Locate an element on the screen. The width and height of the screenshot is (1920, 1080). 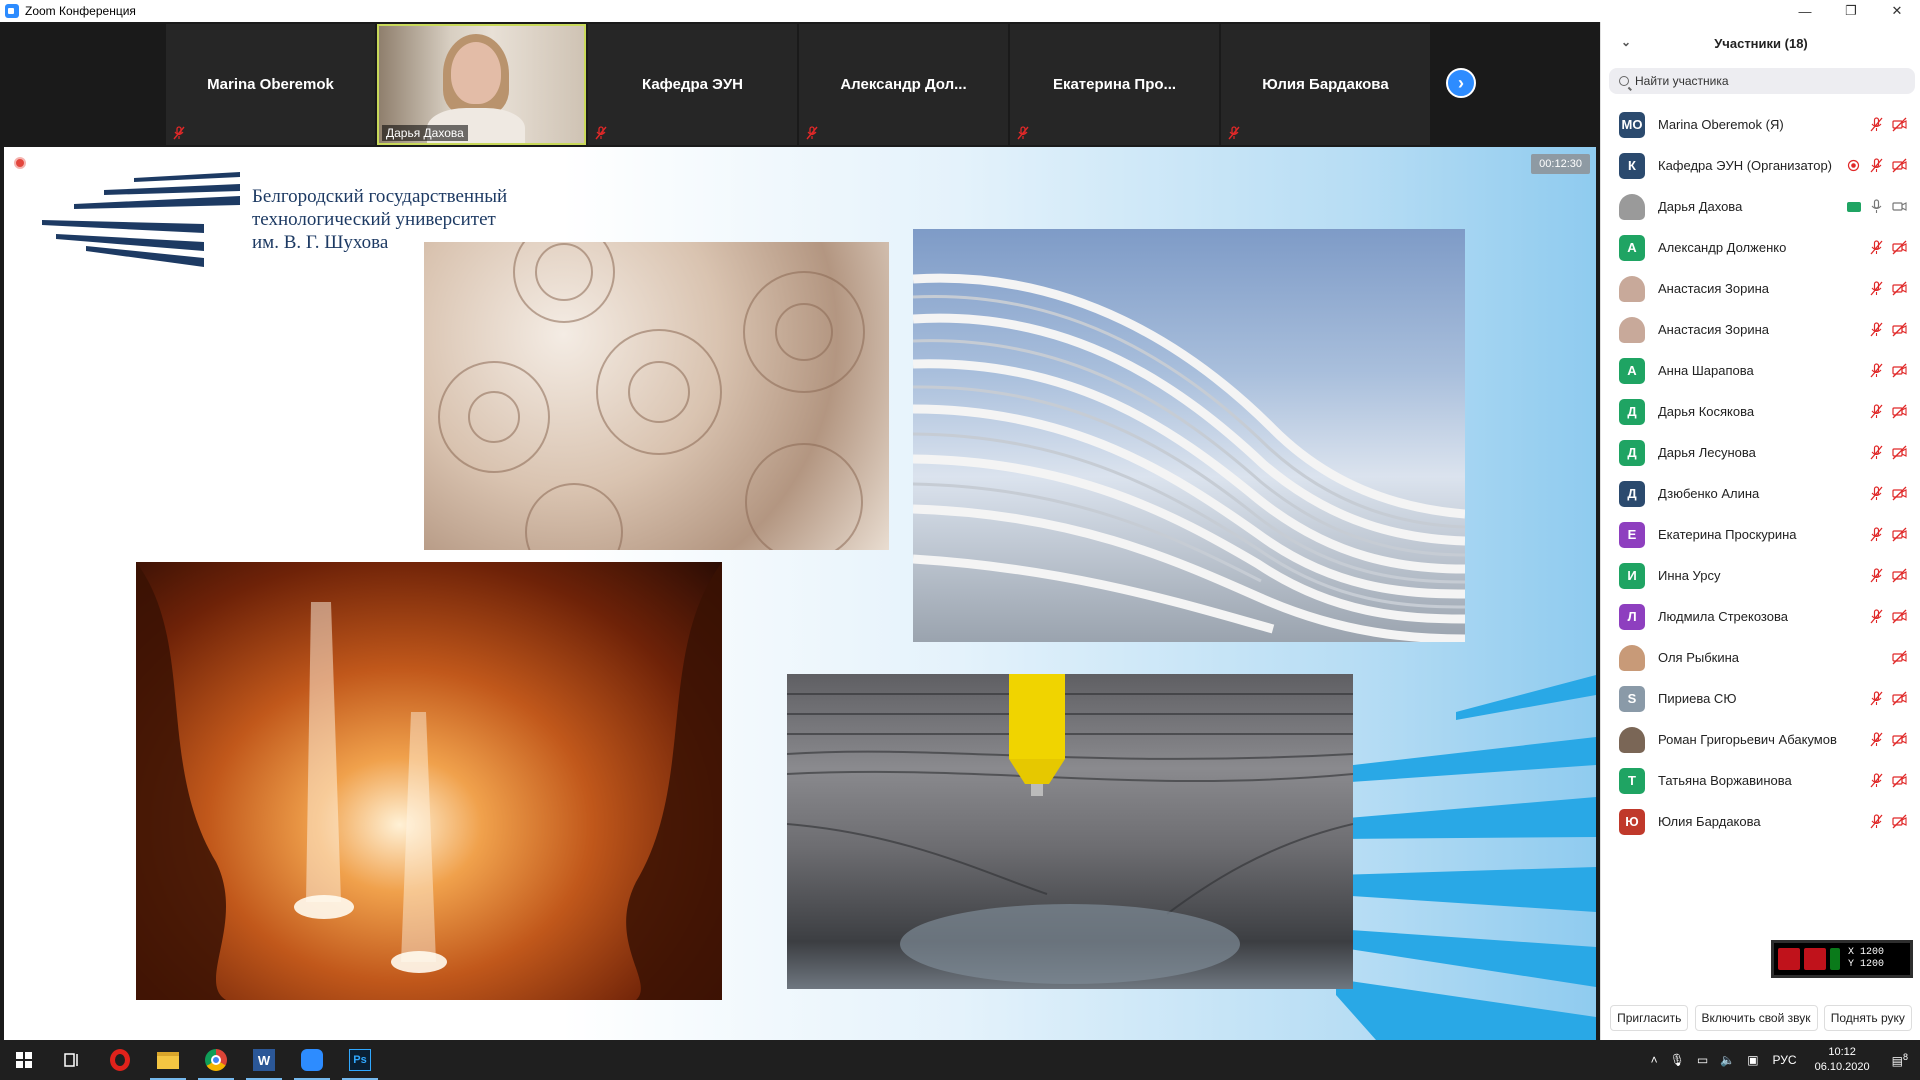
zoom-app-icon is located at coordinates (12, 11).